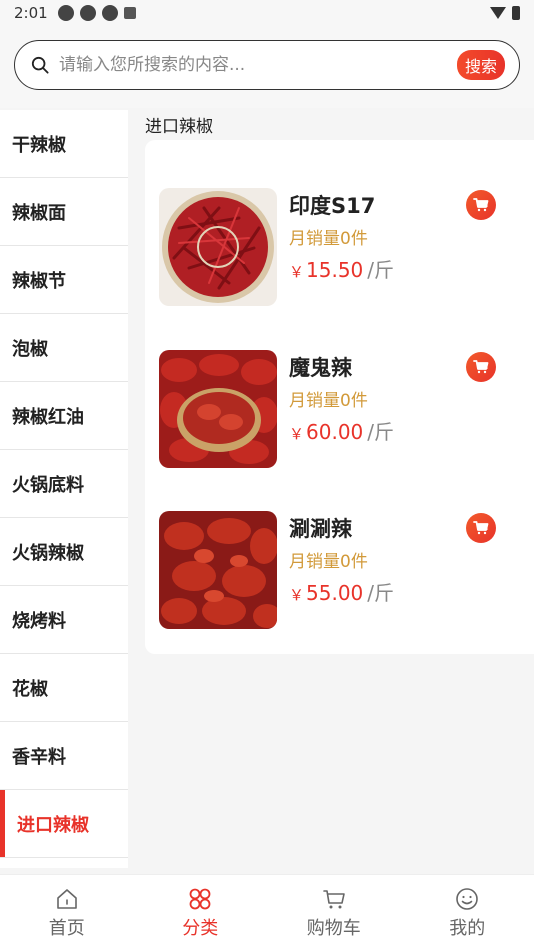 The image size is (534, 950). I want to click on section-title: 进口辣椒, so click(179, 127).